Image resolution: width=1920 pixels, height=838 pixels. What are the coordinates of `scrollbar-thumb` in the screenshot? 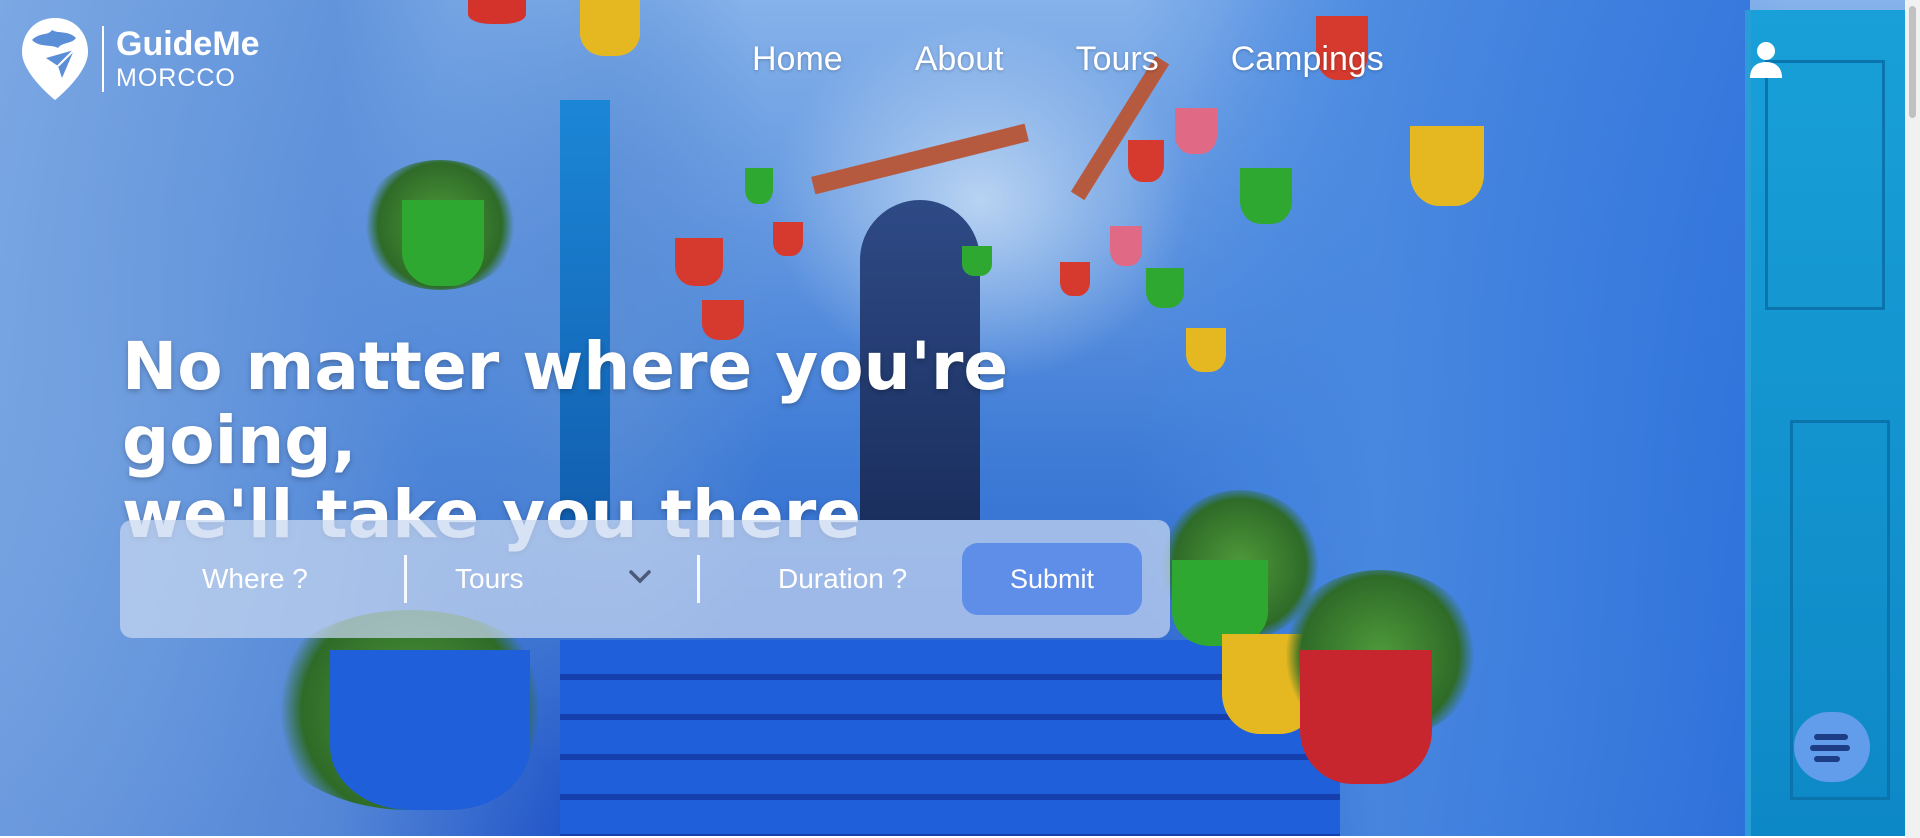 It's located at (1912, 62).